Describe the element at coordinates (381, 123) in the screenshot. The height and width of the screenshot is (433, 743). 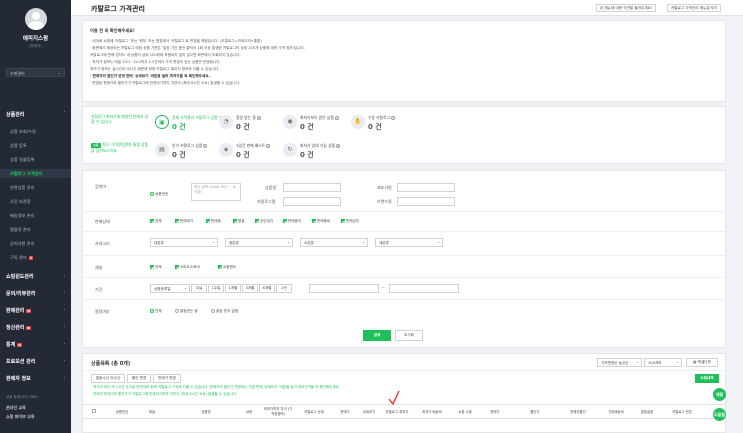
I see `stat-manual: ✋ 수동 카탈로그? 0 건` at that location.